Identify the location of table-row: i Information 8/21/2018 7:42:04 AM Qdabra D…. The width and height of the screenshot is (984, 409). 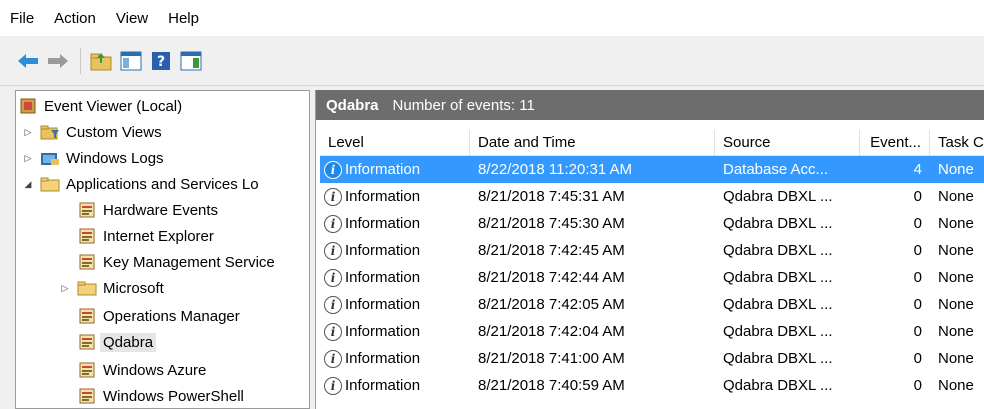
(652, 331).